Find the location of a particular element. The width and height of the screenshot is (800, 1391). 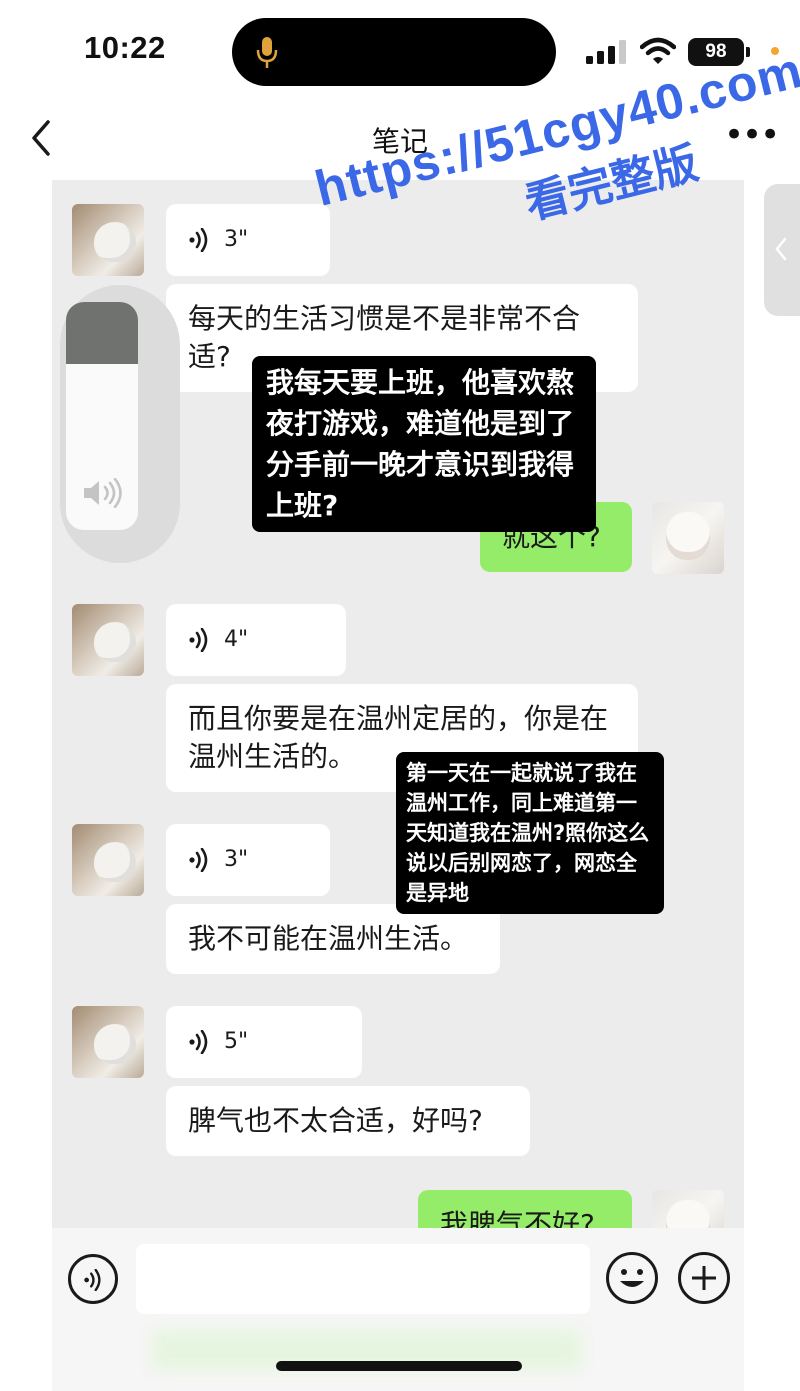

battery-tip is located at coordinates (748, 52).